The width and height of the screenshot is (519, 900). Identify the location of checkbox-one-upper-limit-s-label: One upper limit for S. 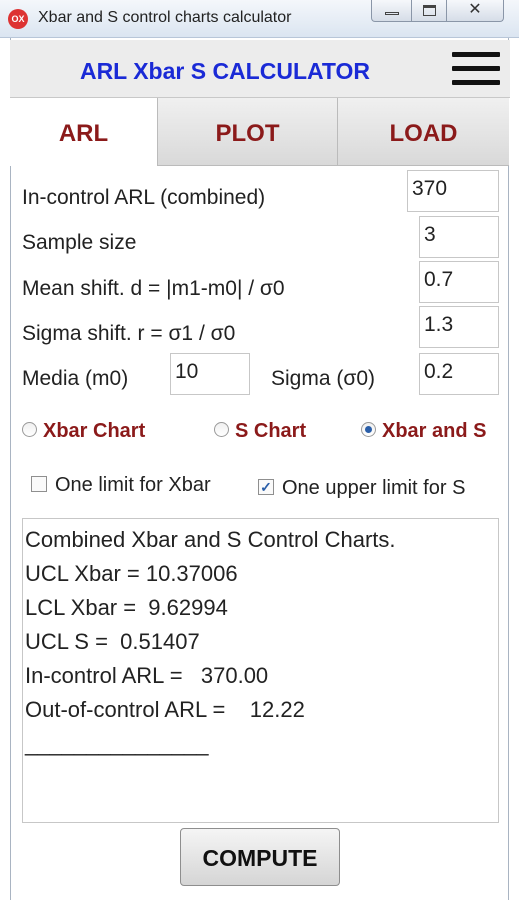
(374, 488).